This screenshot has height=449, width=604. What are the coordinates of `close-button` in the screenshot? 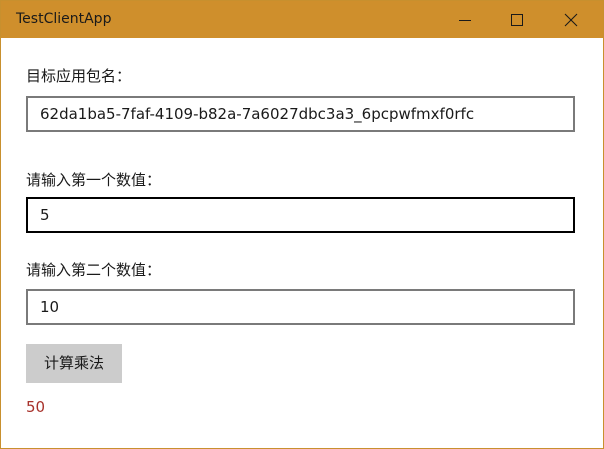 It's located at (571, 19).